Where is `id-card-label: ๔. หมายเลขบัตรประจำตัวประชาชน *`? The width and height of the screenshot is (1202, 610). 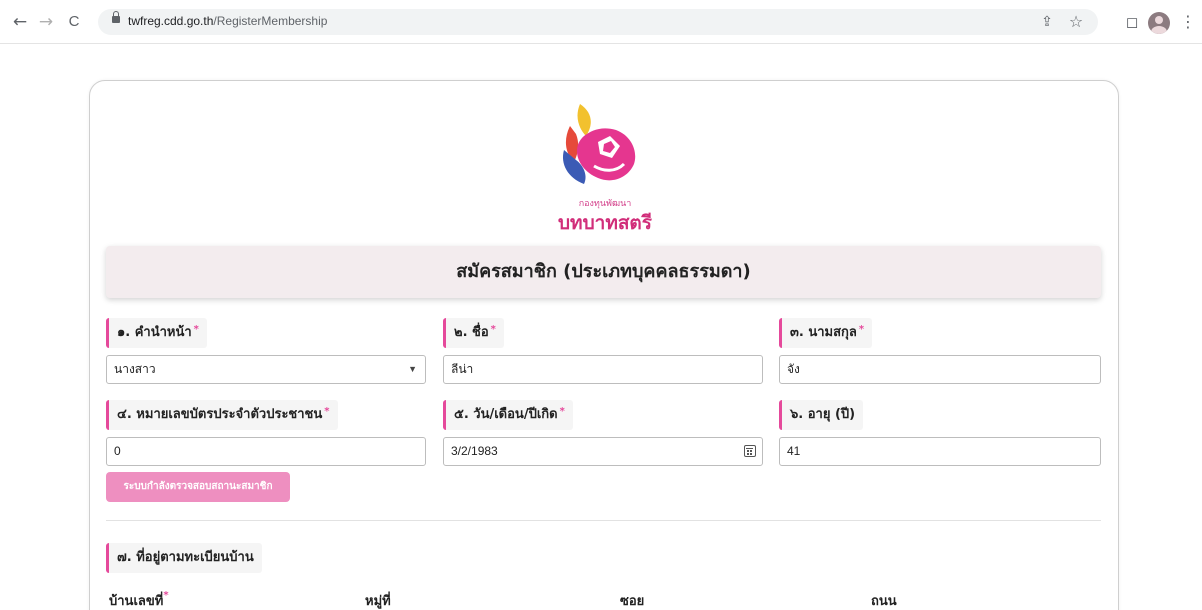
id-card-label: ๔. หมายเลขบัตรประจำตัวประชาชน * is located at coordinates (222, 415).